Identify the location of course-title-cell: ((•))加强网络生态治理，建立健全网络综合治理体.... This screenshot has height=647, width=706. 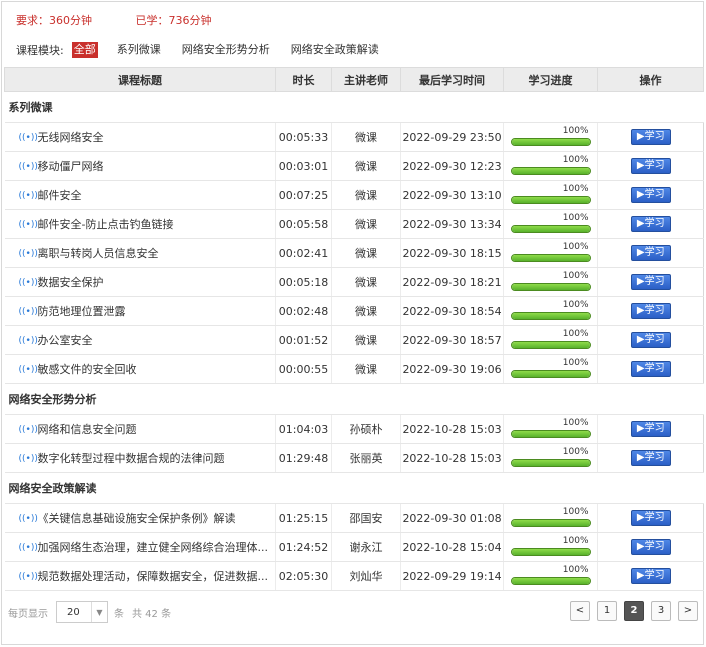
(140, 547).